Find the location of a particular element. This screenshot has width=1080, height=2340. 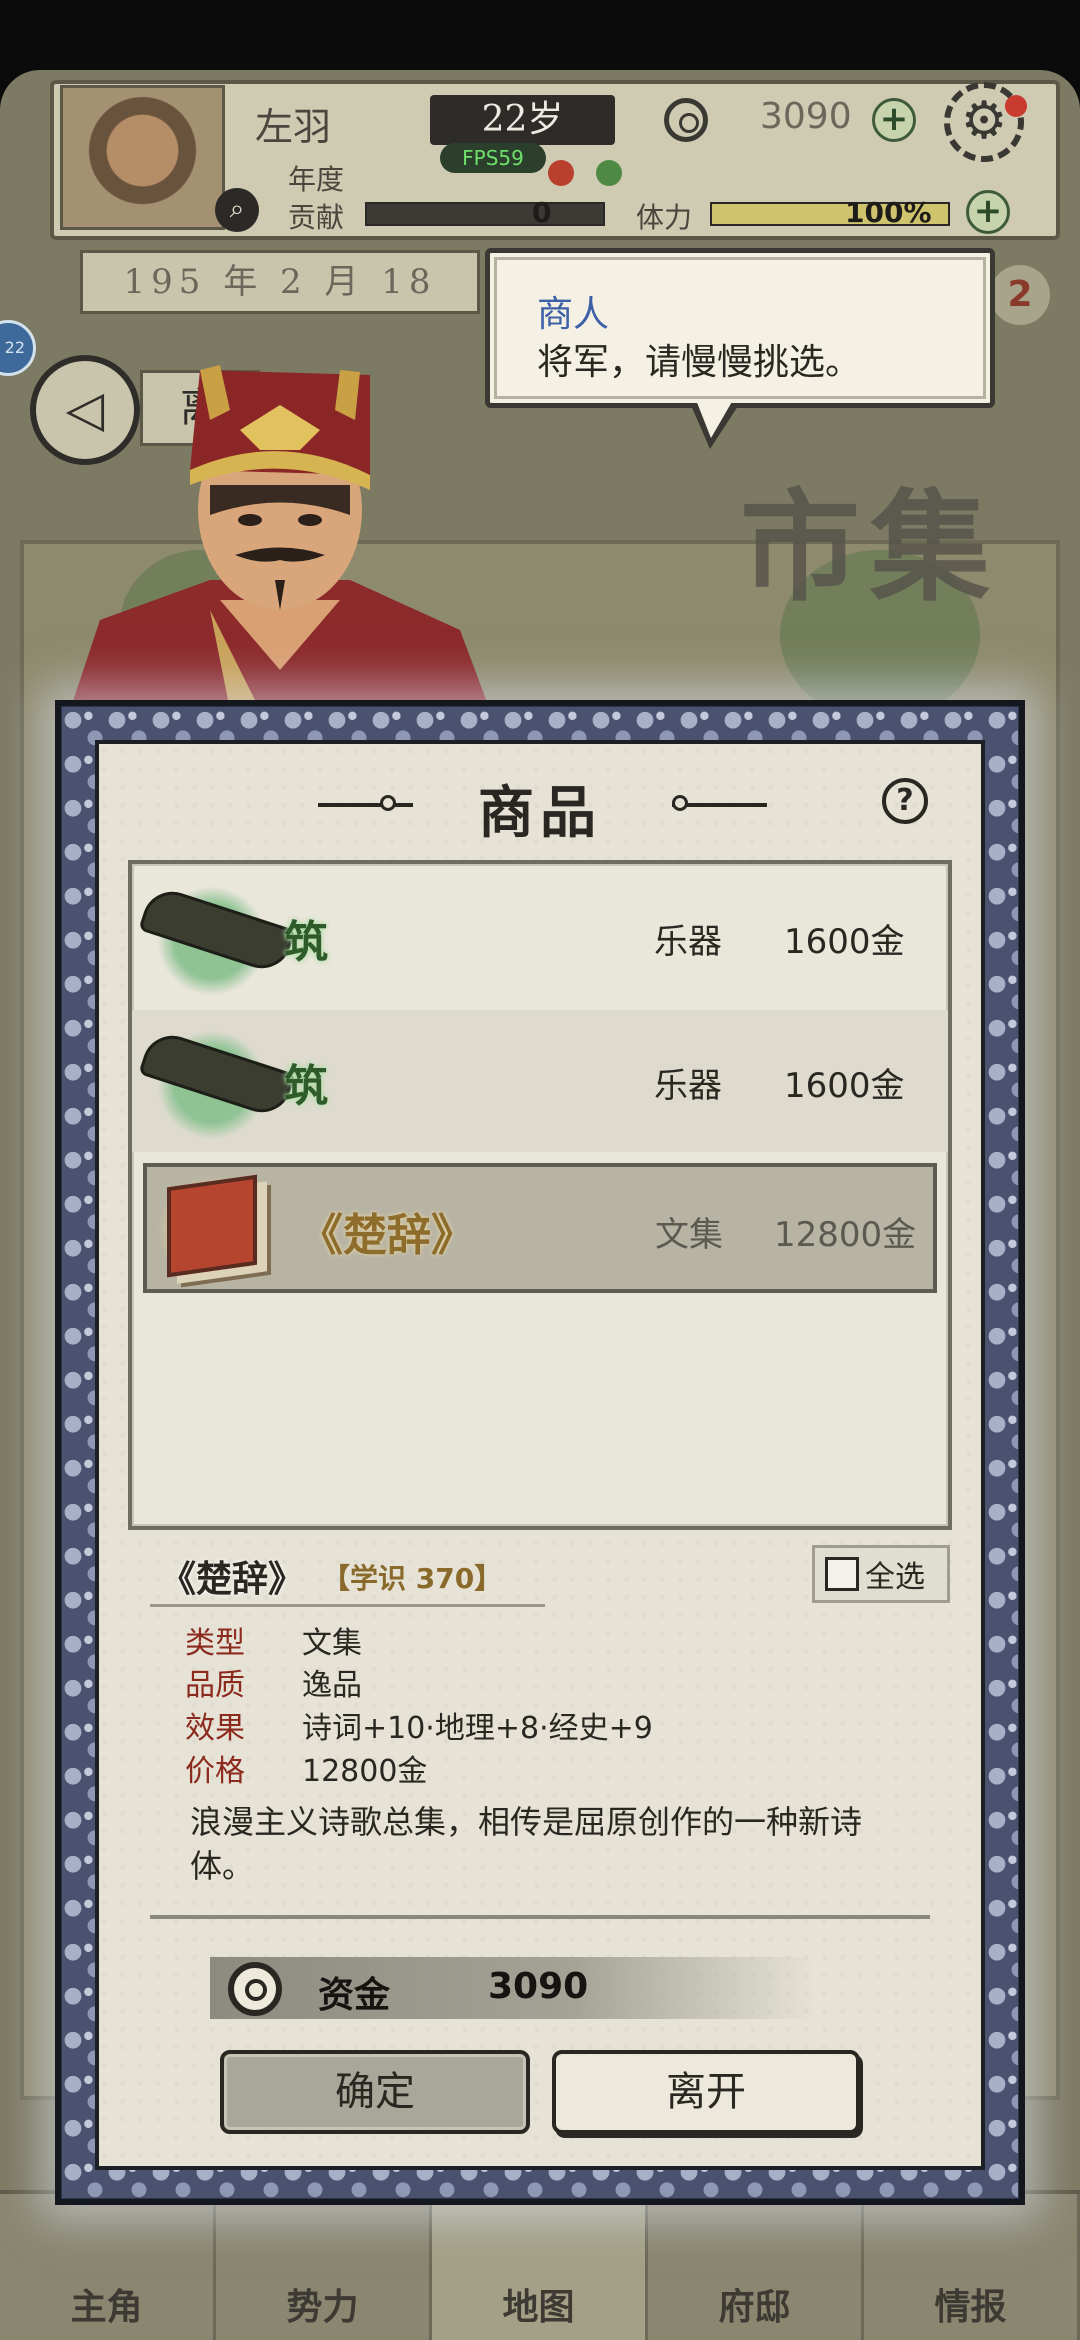

book-icon is located at coordinates (212, 1226).